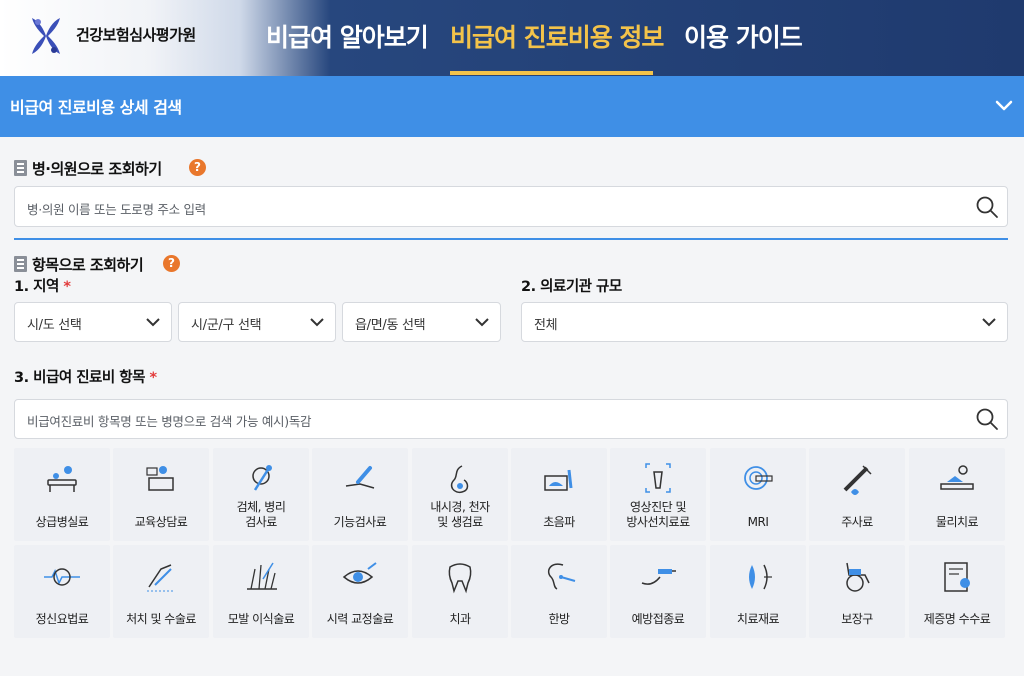 The width and height of the screenshot is (1024, 676). I want to click on category-tile-12: 모발 이식술료, so click(261, 591).